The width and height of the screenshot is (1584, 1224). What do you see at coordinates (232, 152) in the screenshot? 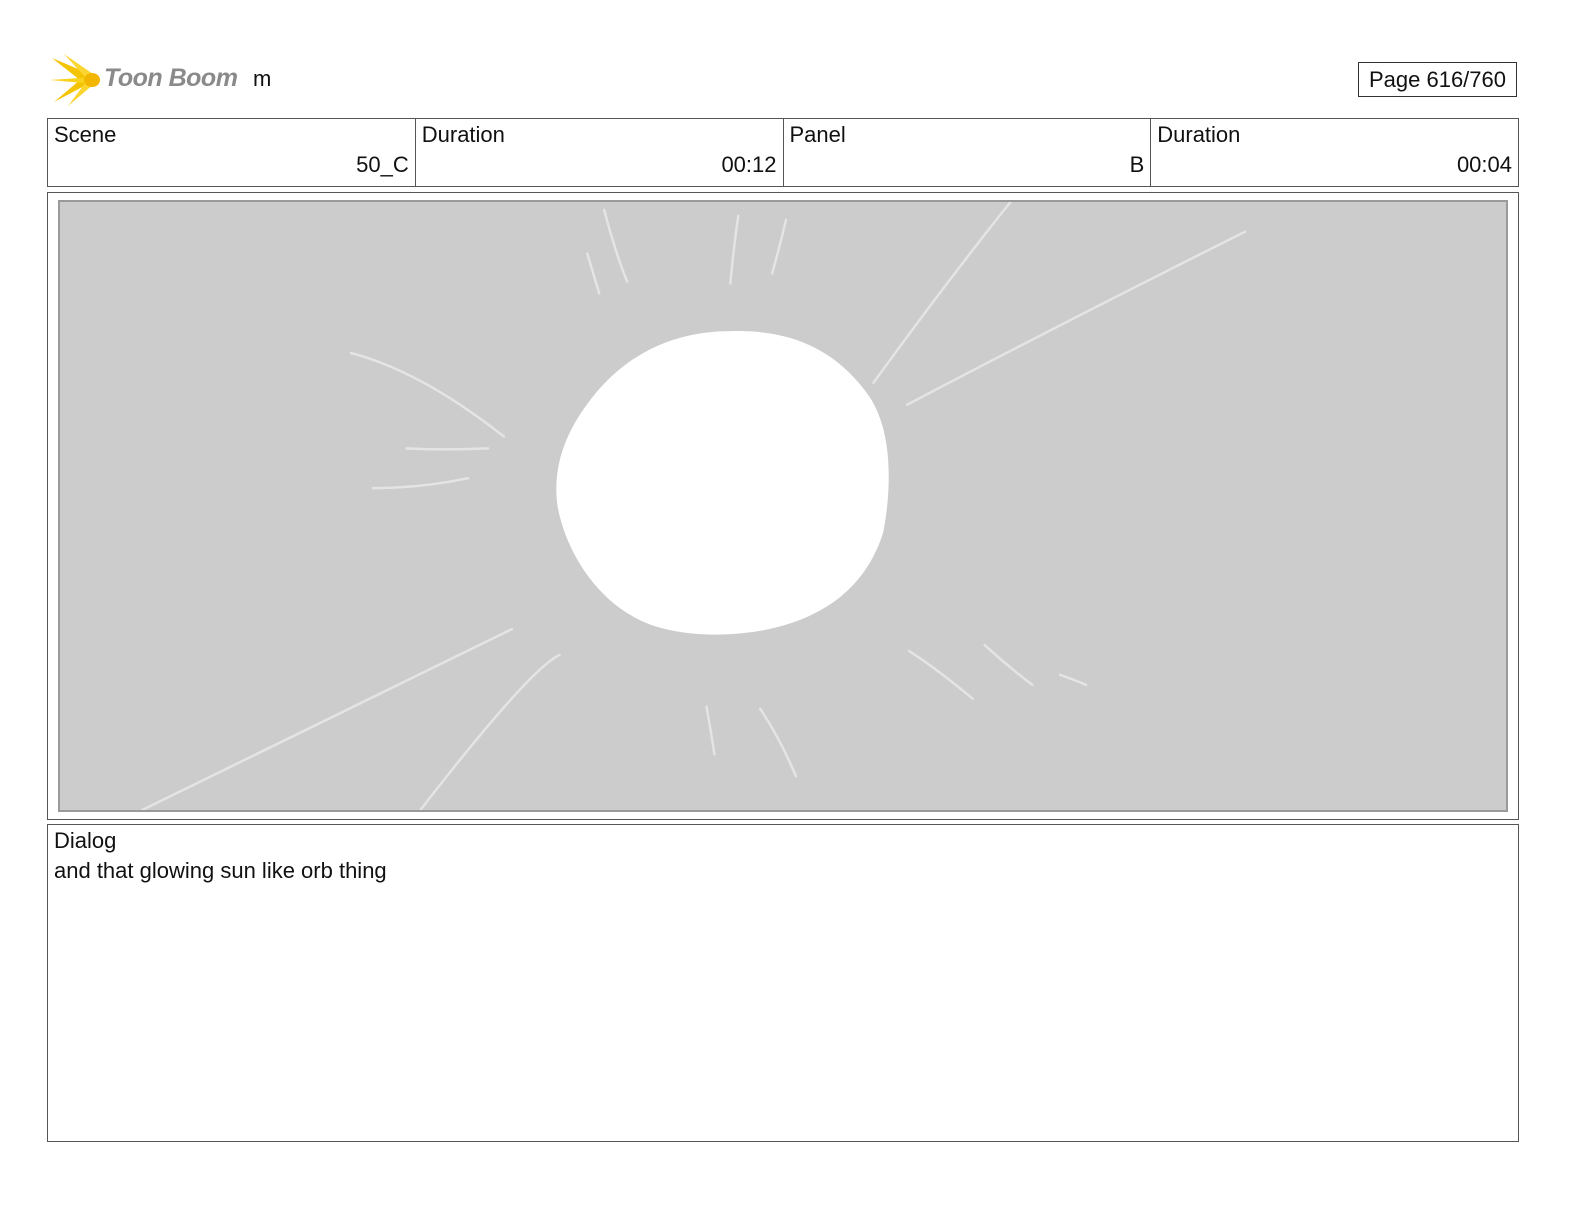
I see `scene-cell: Scene 50_C` at bounding box center [232, 152].